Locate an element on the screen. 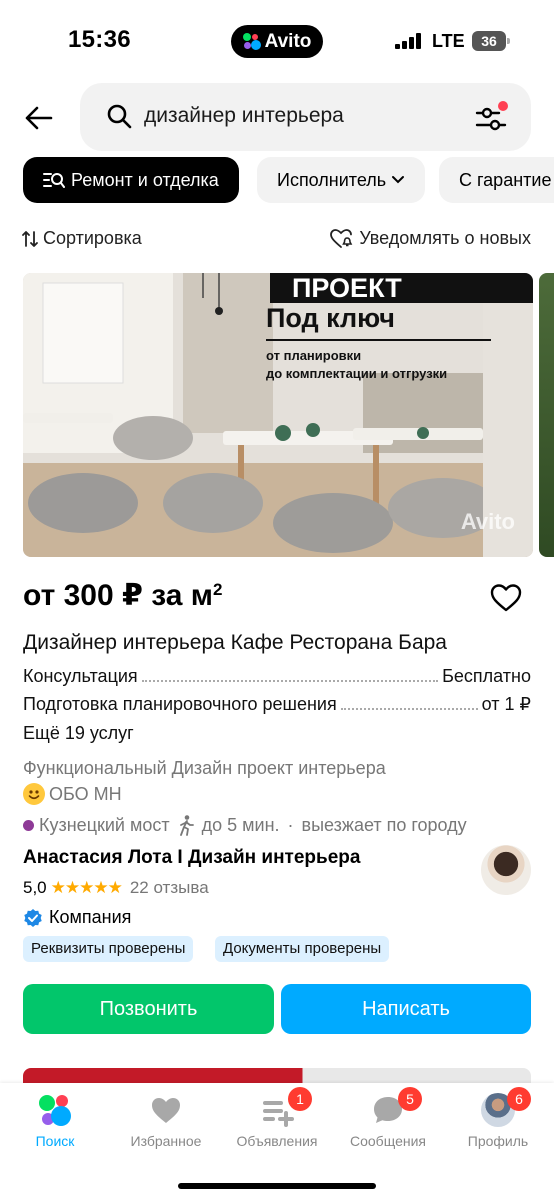 This screenshot has width=554, height=1200. network-type: LTE is located at coordinates (448, 41).